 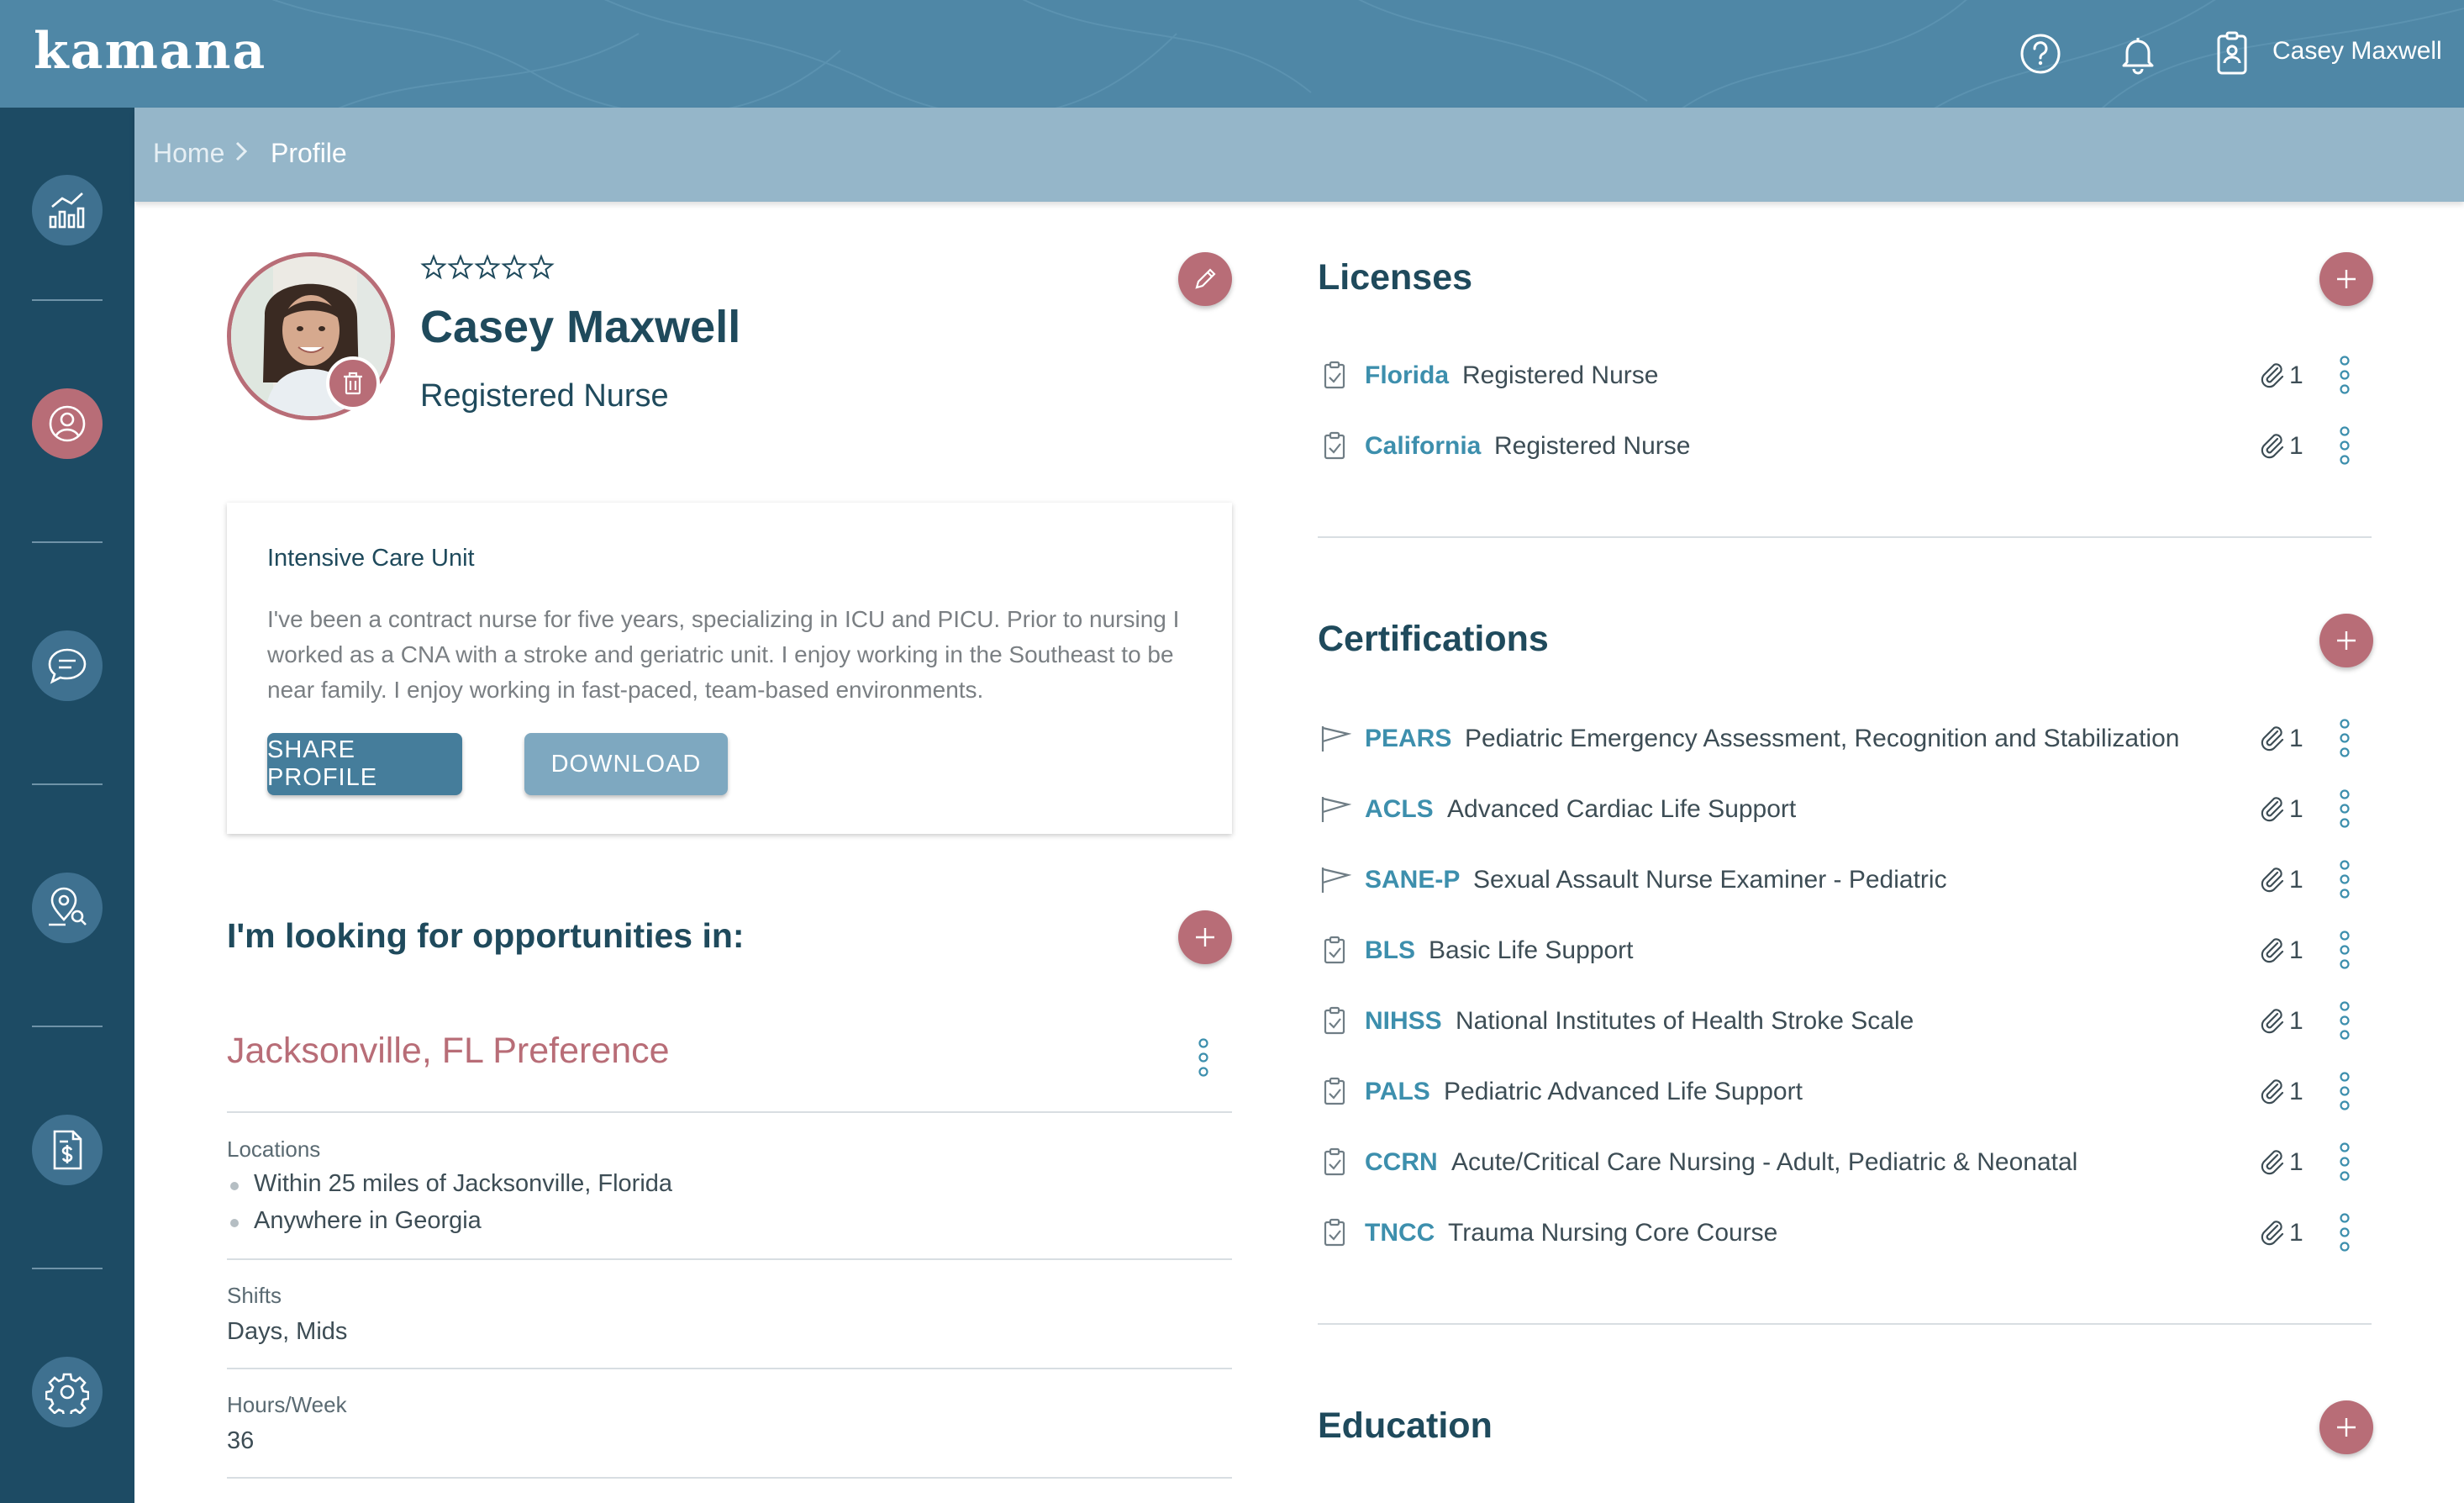 What do you see at coordinates (2357, 51) in the screenshot?
I see `header-user-name: Casey Maxwell` at bounding box center [2357, 51].